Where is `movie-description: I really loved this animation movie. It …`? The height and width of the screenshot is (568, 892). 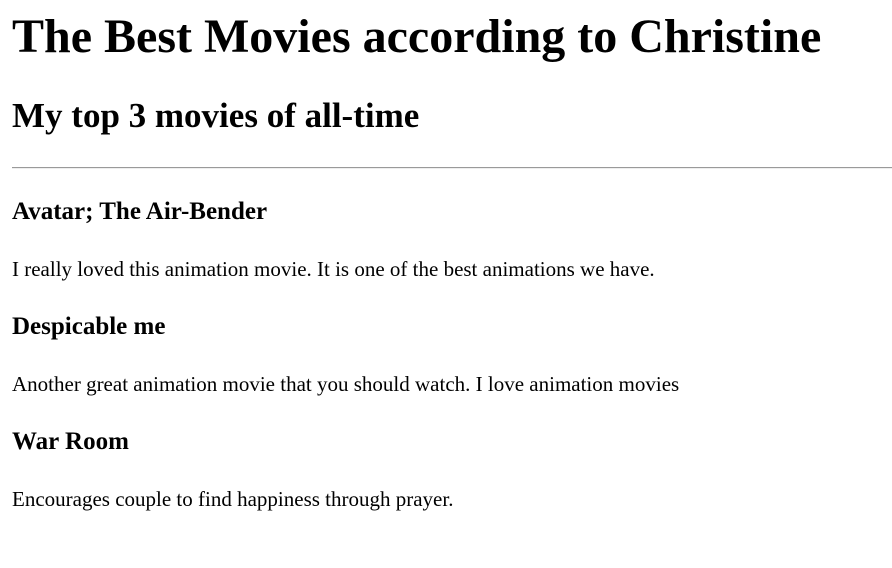
movie-description: I really loved this animation movie. It … is located at coordinates (333, 269).